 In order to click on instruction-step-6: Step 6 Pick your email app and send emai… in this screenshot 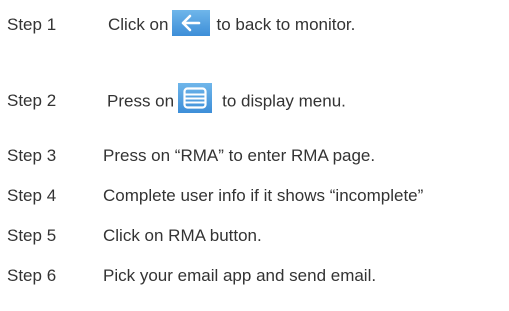, I will do `click(254, 276)`.